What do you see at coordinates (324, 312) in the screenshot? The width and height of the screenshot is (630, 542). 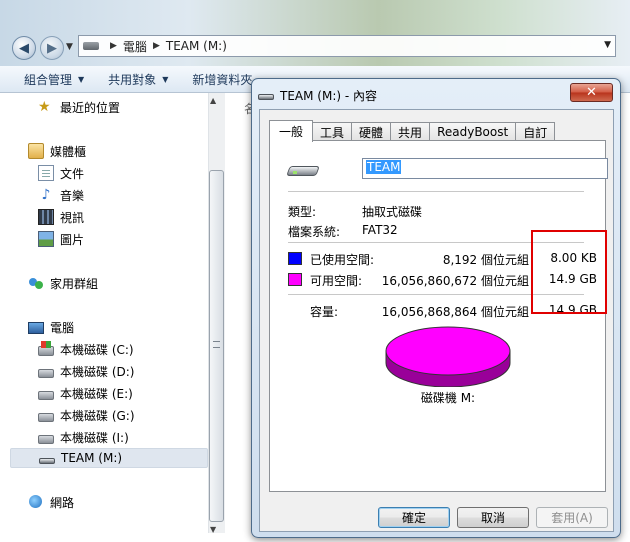 I see `capacity-label: 容量:` at bounding box center [324, 312].